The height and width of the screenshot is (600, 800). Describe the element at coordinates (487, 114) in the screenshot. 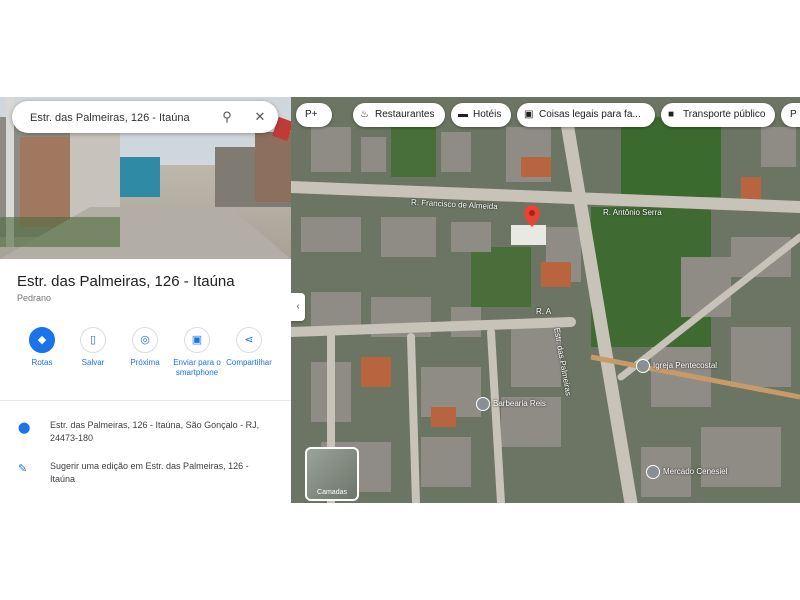

I see `chip-label: Hotéis` at that location.